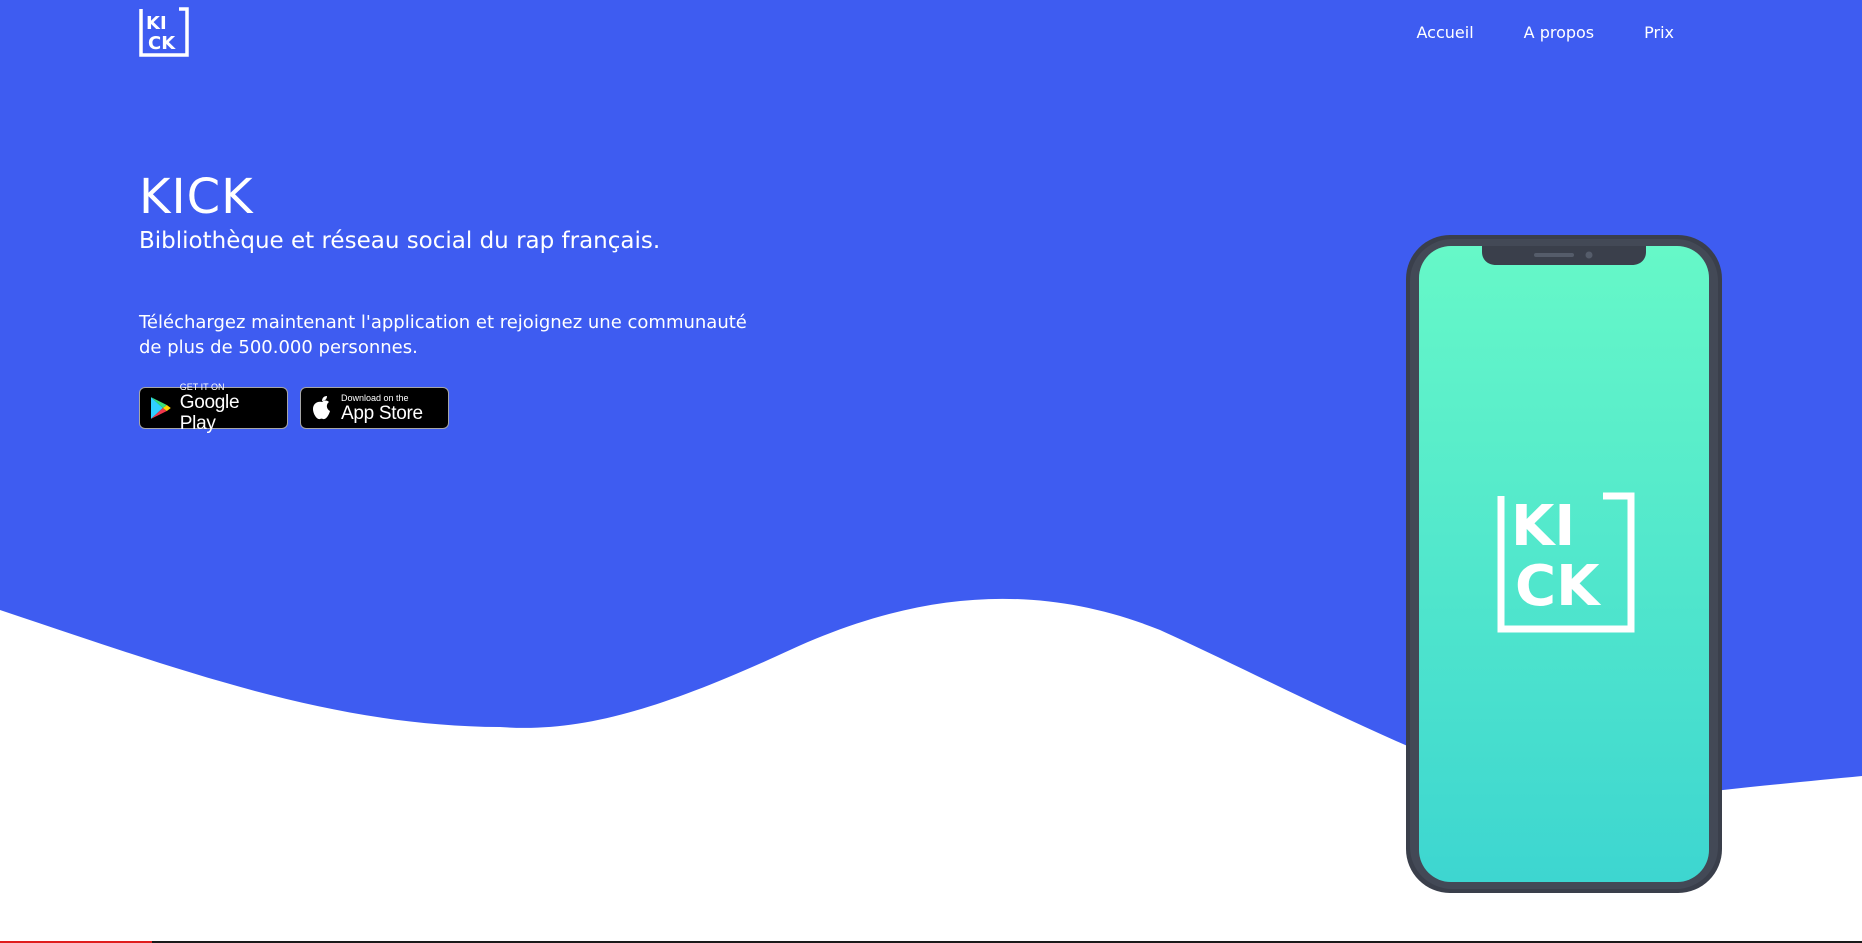 The image size is (1862, 943). Describe the element at coordinates (1559, 33) in the screenshot. I see `nav-item-a-propos: A propos` at that location.